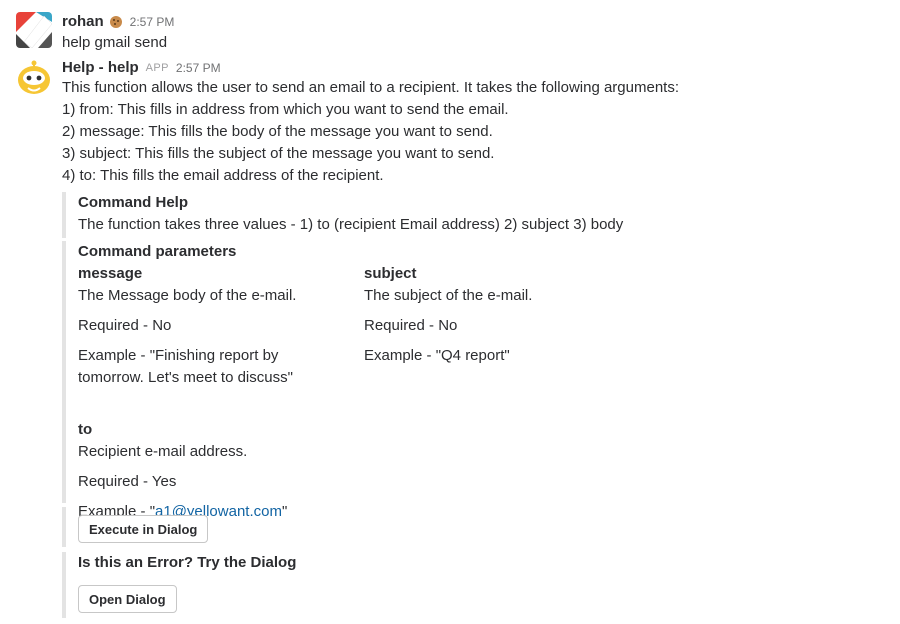 This screenshot has height=624, width=900. I want to click on user-avatar, so click(34, 30).